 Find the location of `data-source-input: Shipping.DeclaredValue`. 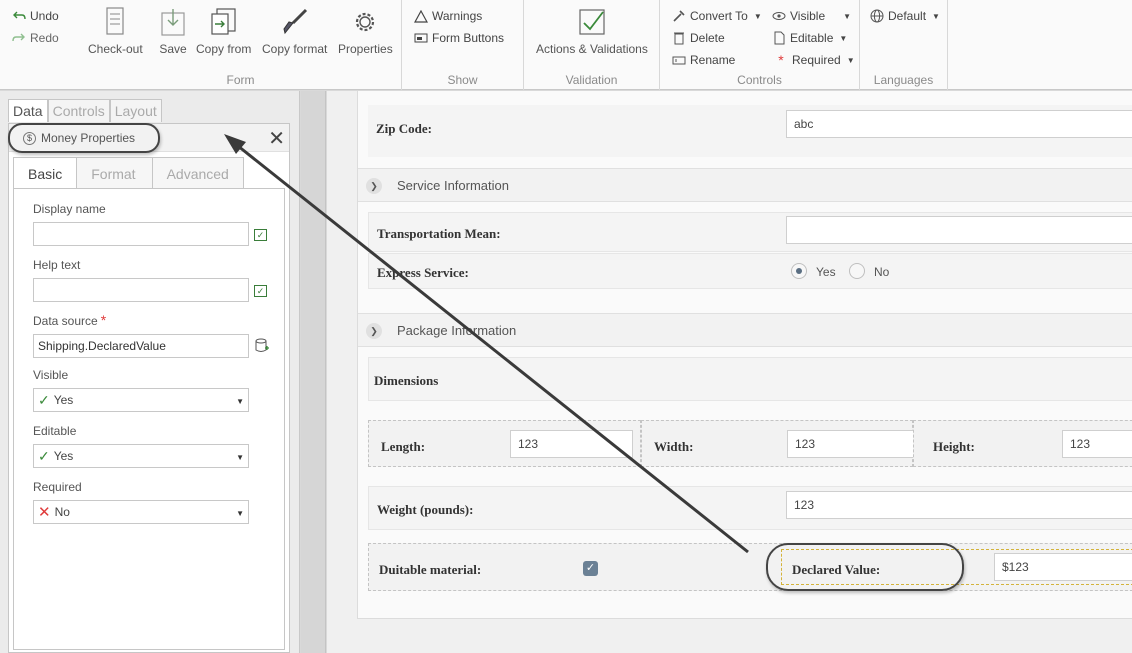

data-source-input: Shipping.DeclaredValue is located at coordinates (141, 346).